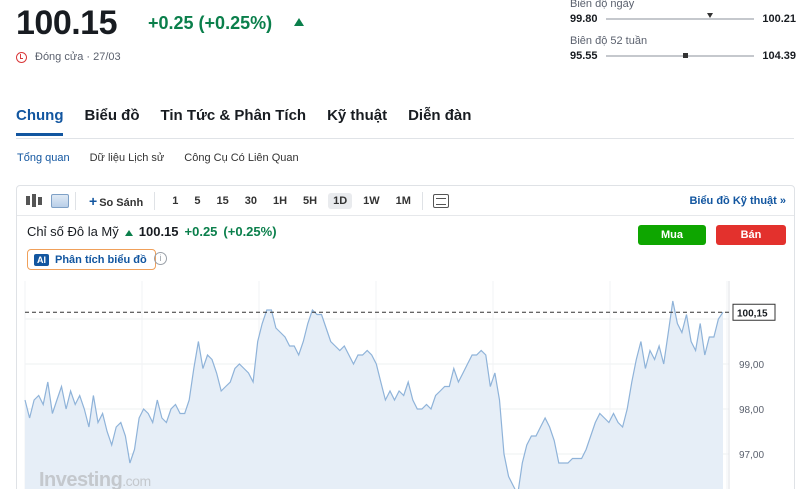 The image size is (800, 489). I want to click on compare-label: So Sánh, so click(121, 202).